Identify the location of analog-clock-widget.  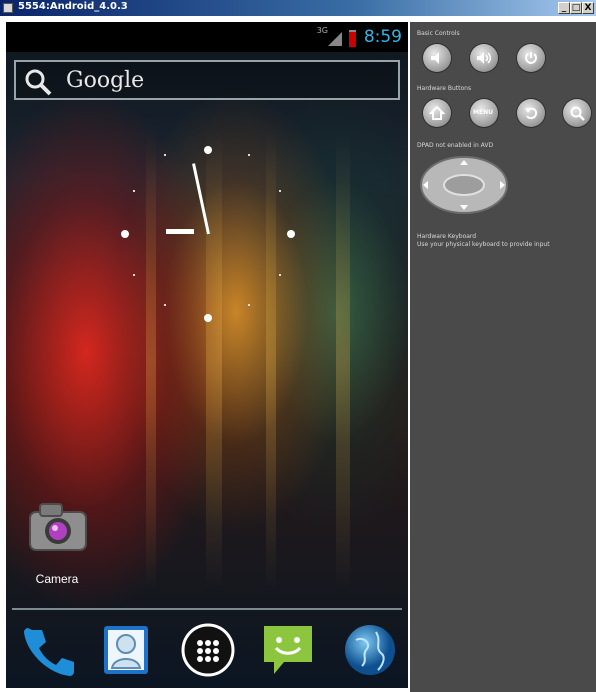
(206, 237).